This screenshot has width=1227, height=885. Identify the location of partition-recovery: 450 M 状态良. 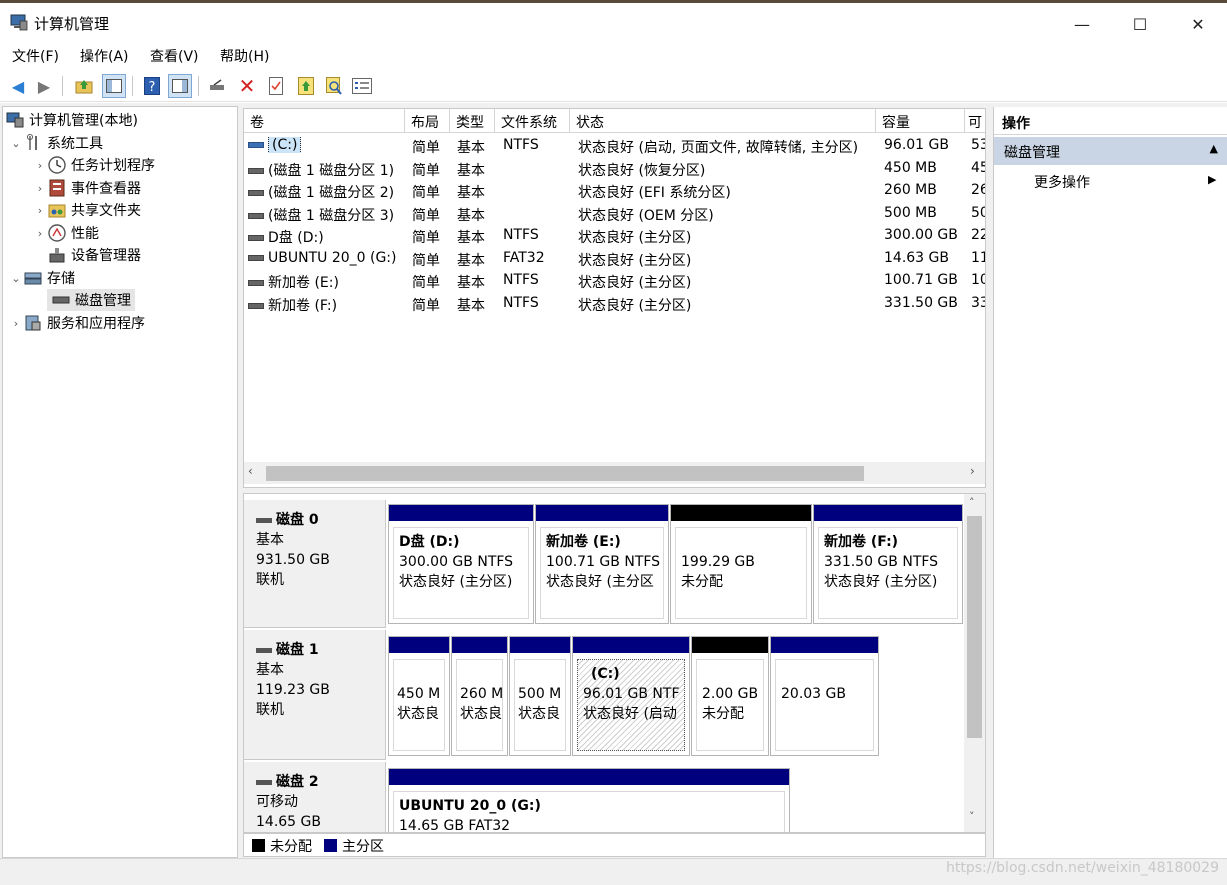
(419, 696).